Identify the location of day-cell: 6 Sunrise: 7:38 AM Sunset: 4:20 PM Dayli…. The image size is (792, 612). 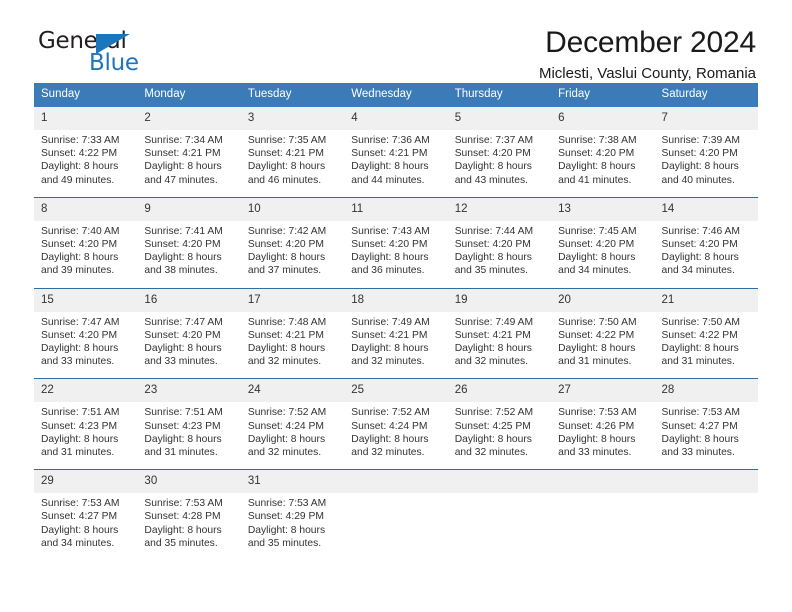
(603, 152).